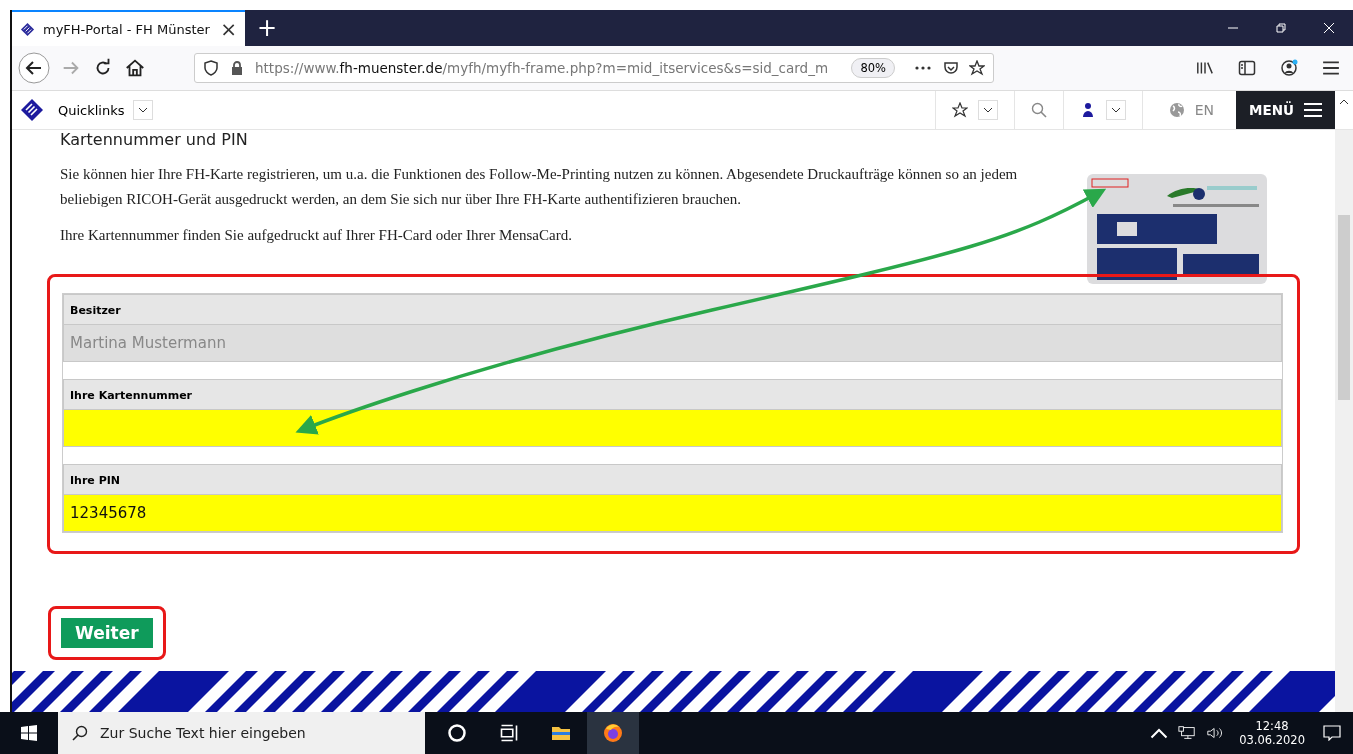 Image resolution: width=1353 pixels, height=754 pixels. I want to click on close-tab-button: ×, so click(228, 29).